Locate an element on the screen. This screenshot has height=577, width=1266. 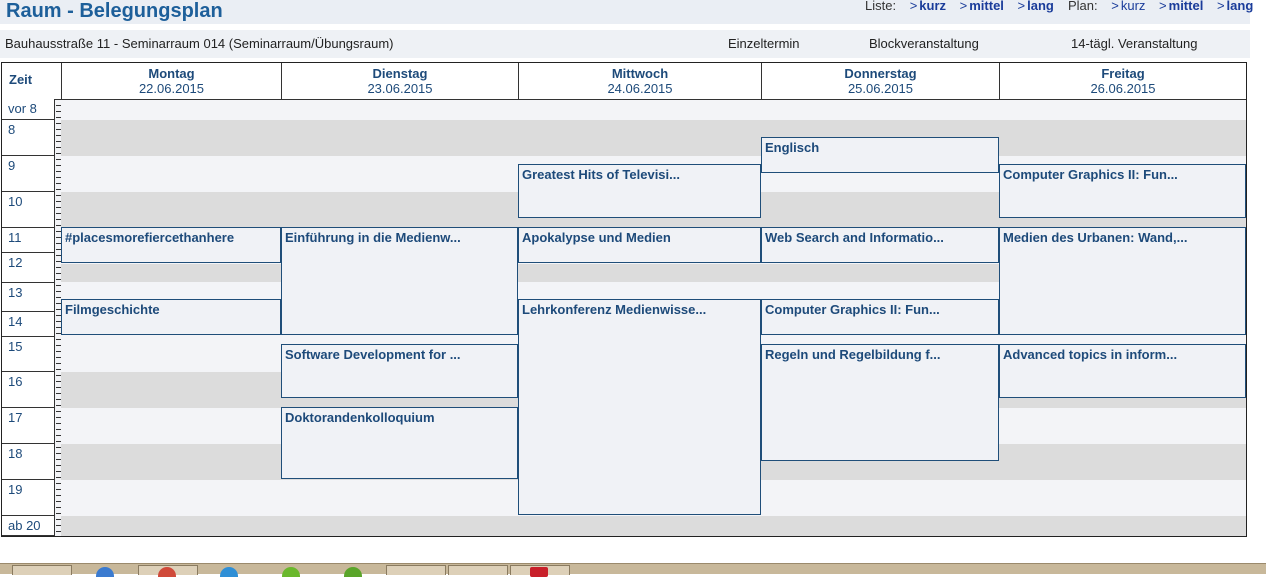
browser-icon is located at coordinates (105, 572).